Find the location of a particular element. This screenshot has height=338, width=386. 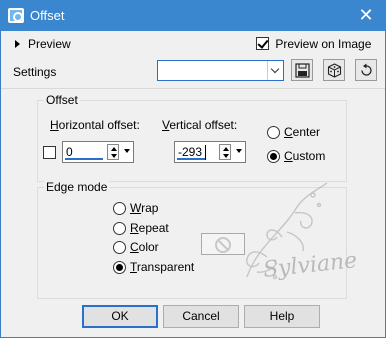

color-radio-label-text: olor is located at coordinates (148, 247).